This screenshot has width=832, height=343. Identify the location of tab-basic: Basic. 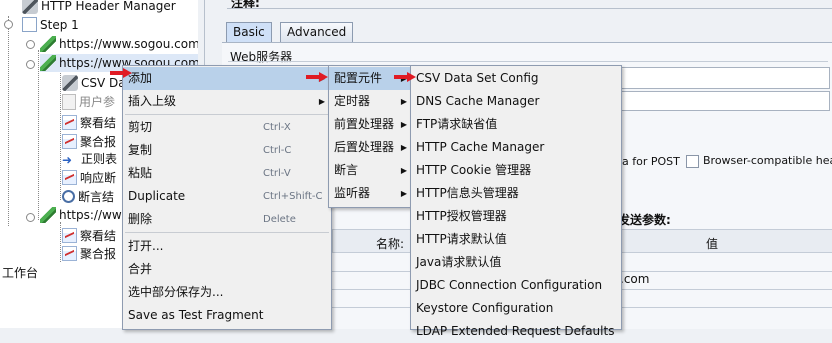
(249, 32).